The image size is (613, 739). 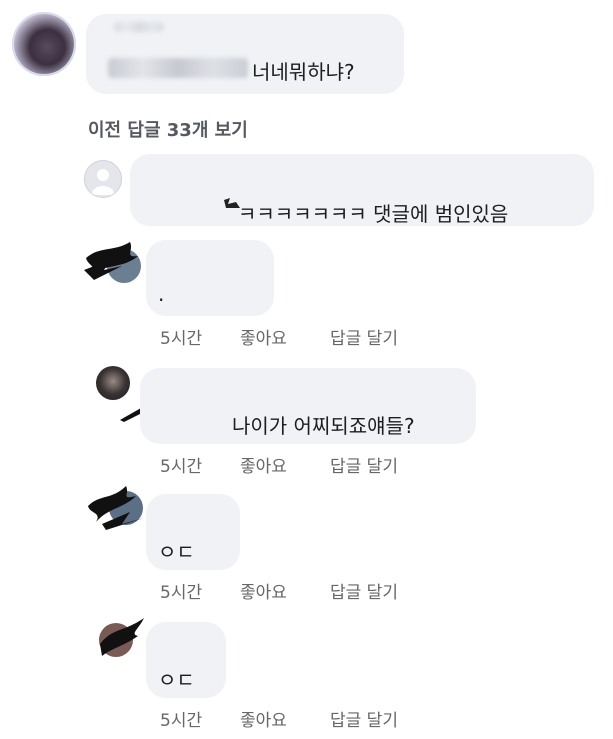 What do you see at coordinates (373, 214) in the screenshot?
I see `reply-text-1: ㅋㅋㅋㅋㅋㅋㅋ 댓글에 범인있음` at bounding box center [373, 214].